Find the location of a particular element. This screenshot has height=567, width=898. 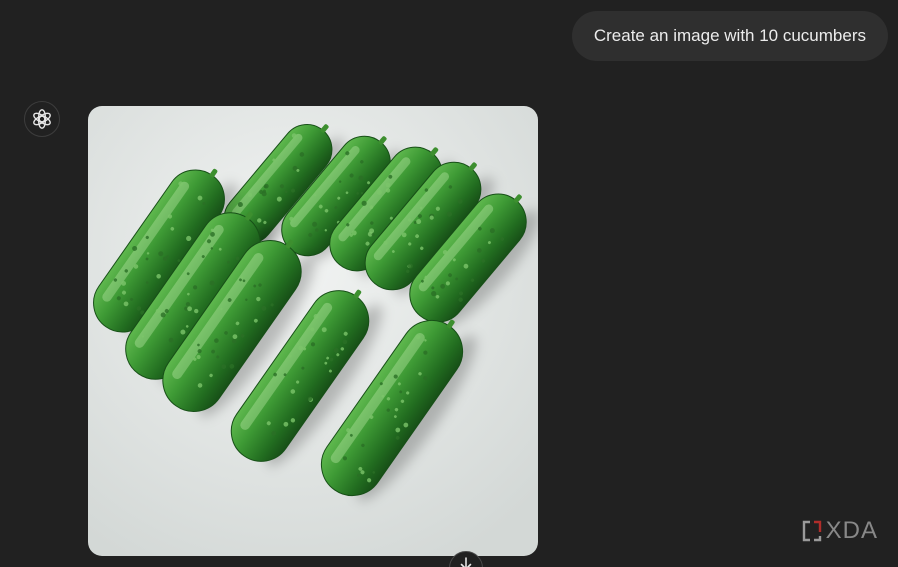

xda-watermark: XDA is located at coordinates (840, 531).